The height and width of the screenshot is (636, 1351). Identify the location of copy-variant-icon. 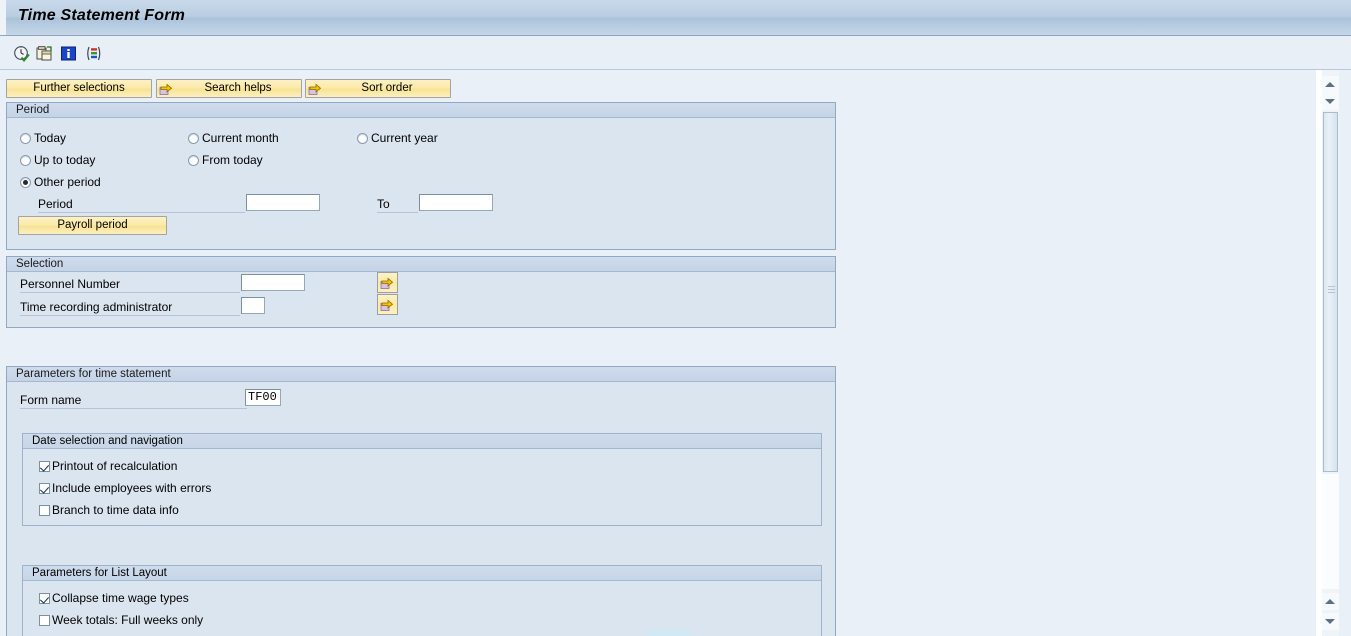
(44, 53).